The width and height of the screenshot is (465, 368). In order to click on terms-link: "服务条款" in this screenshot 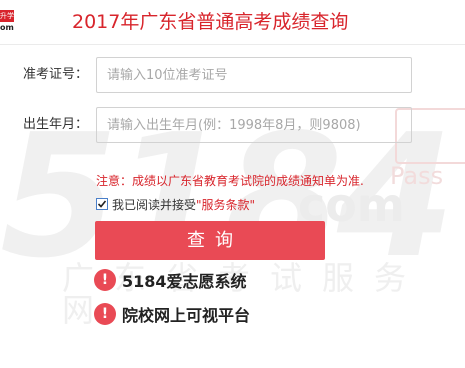, I will do `click(225, 204)`.